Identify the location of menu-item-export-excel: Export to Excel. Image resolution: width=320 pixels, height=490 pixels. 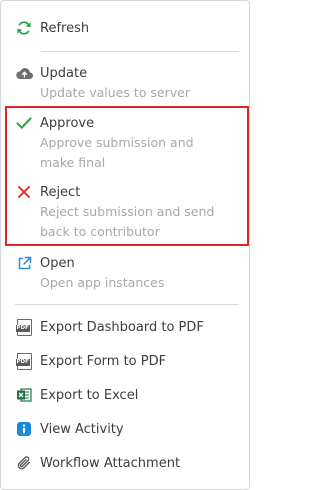
(128, 395).